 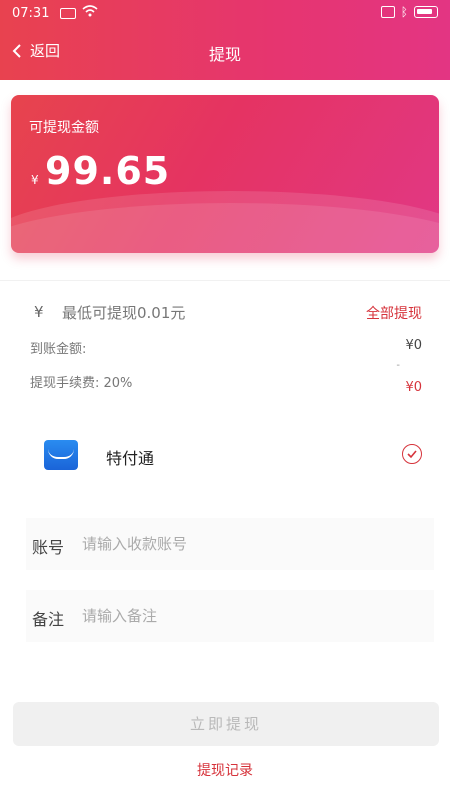 I want to click on payment-method-name: 特付通, so click(x=130, y=458).